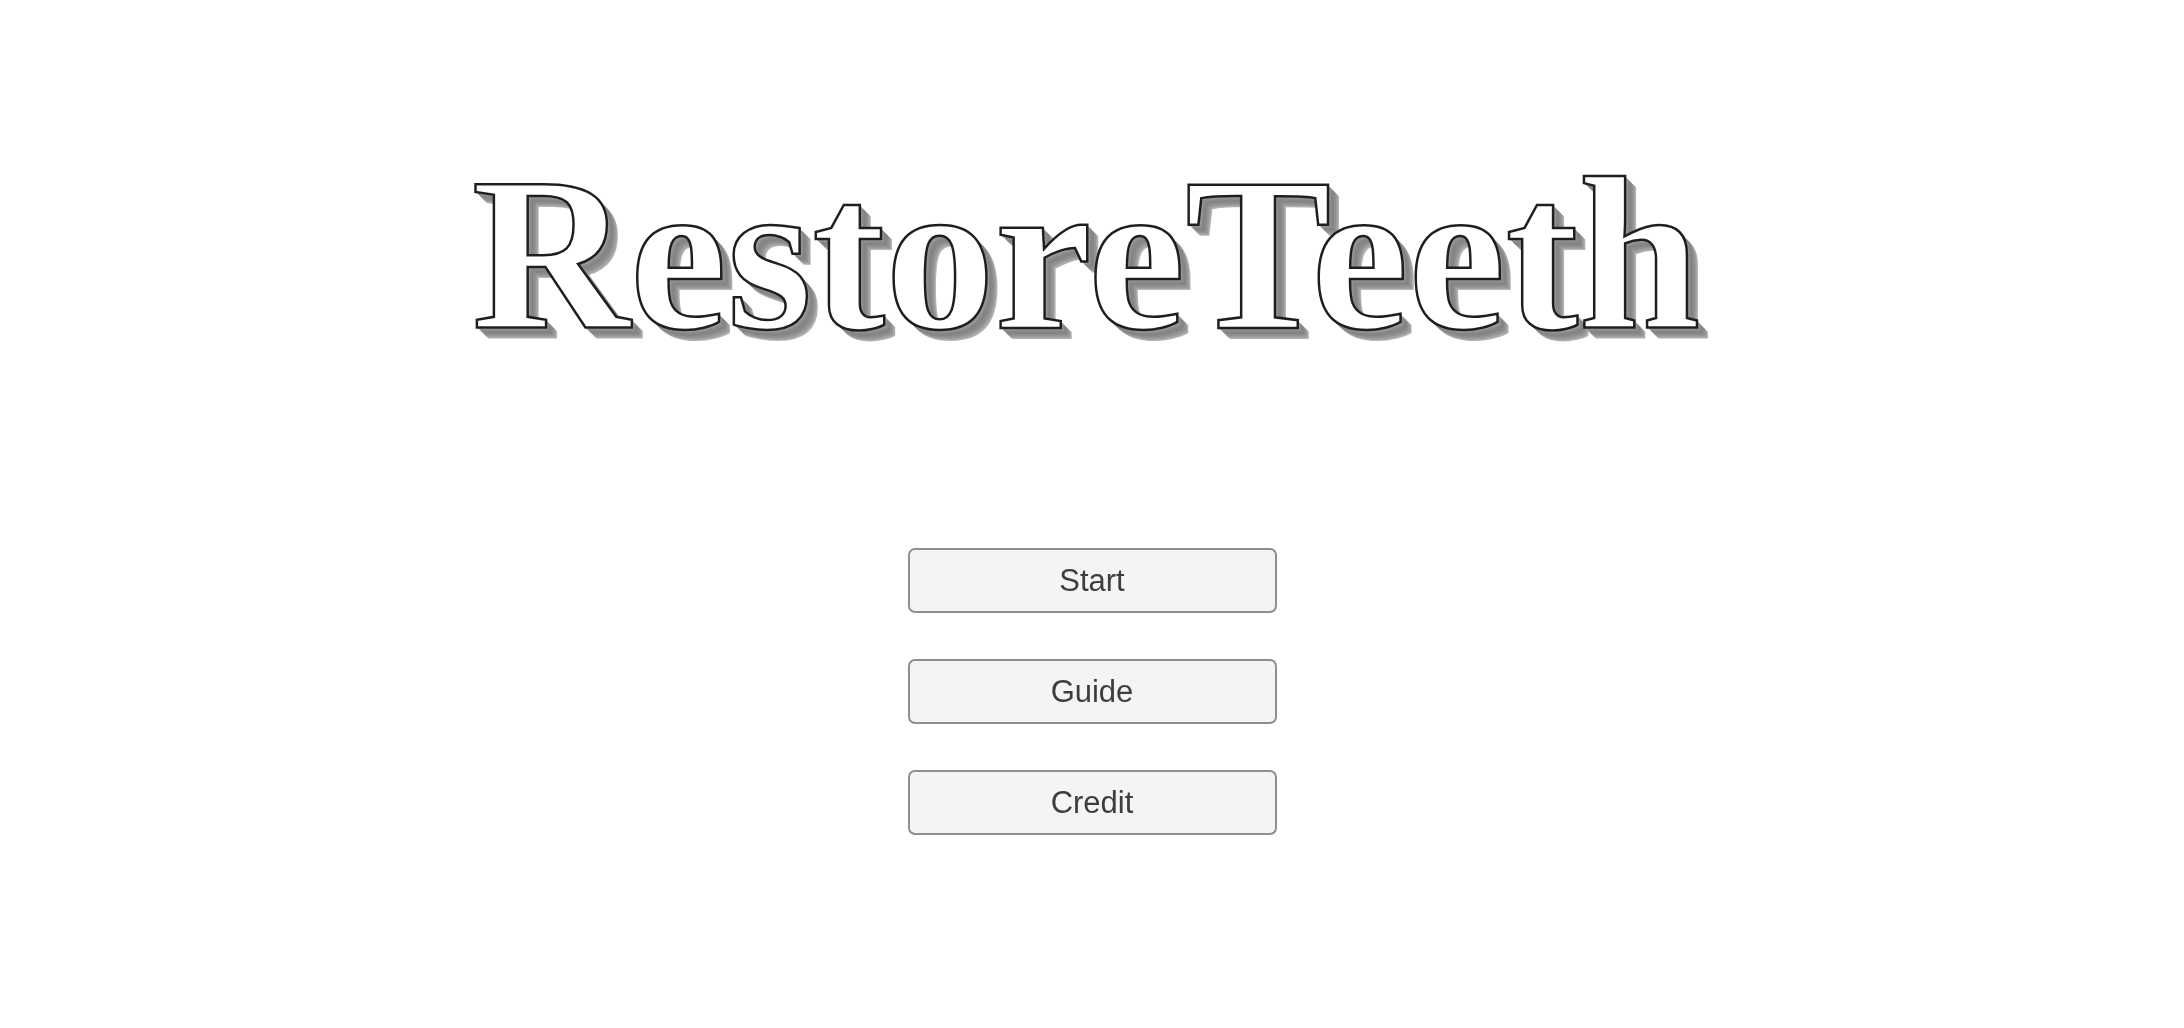 The height and width of the screenshot is (1028, 2184). I want to click on menu-button: Guide, so click(1092, 691).